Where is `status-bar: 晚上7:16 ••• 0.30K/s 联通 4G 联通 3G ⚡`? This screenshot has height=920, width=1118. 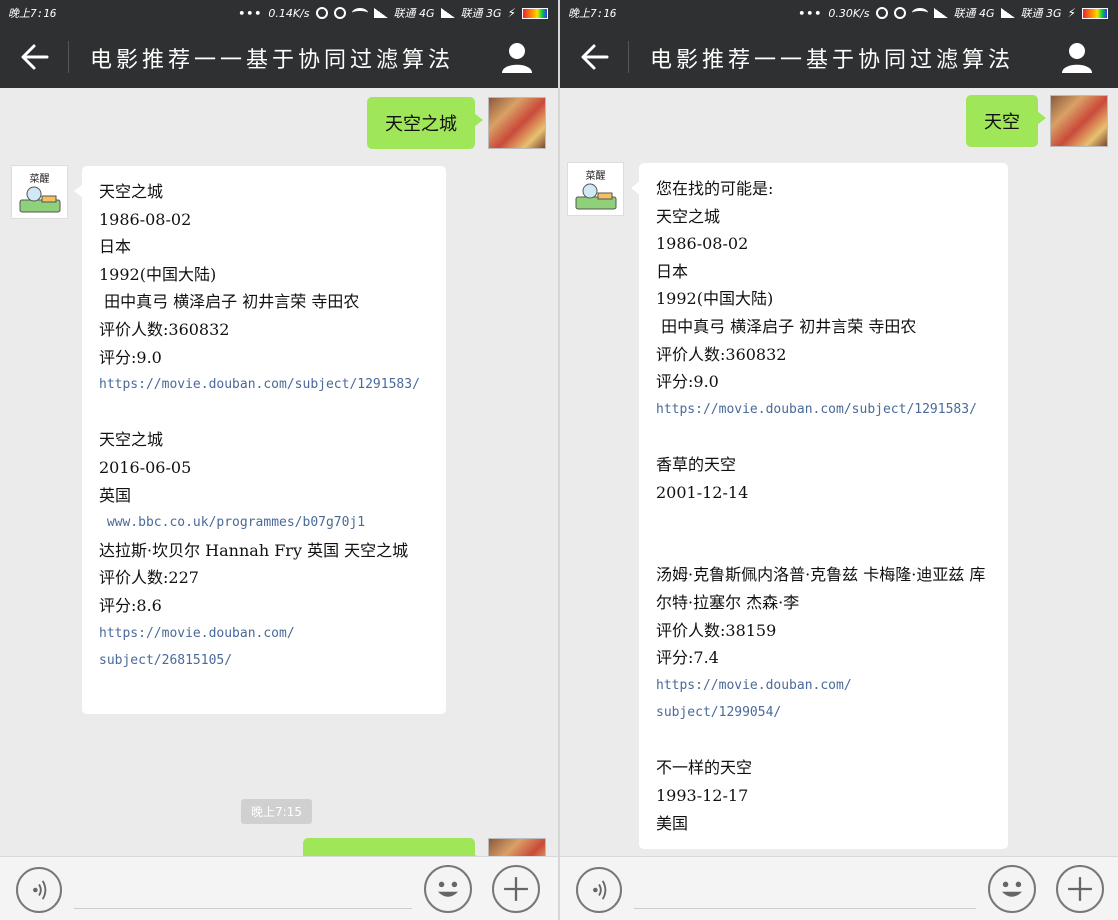 status-bar: 晚上7:16 ••• 0.30K/s 联通 4G 联通 3G ⚡ is located at coordinates (839, 12).